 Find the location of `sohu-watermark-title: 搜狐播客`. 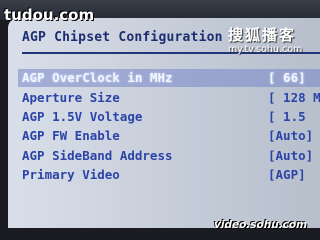

sohu-watermark-title: 搜狐播客 is located at coordinates (262, 35).